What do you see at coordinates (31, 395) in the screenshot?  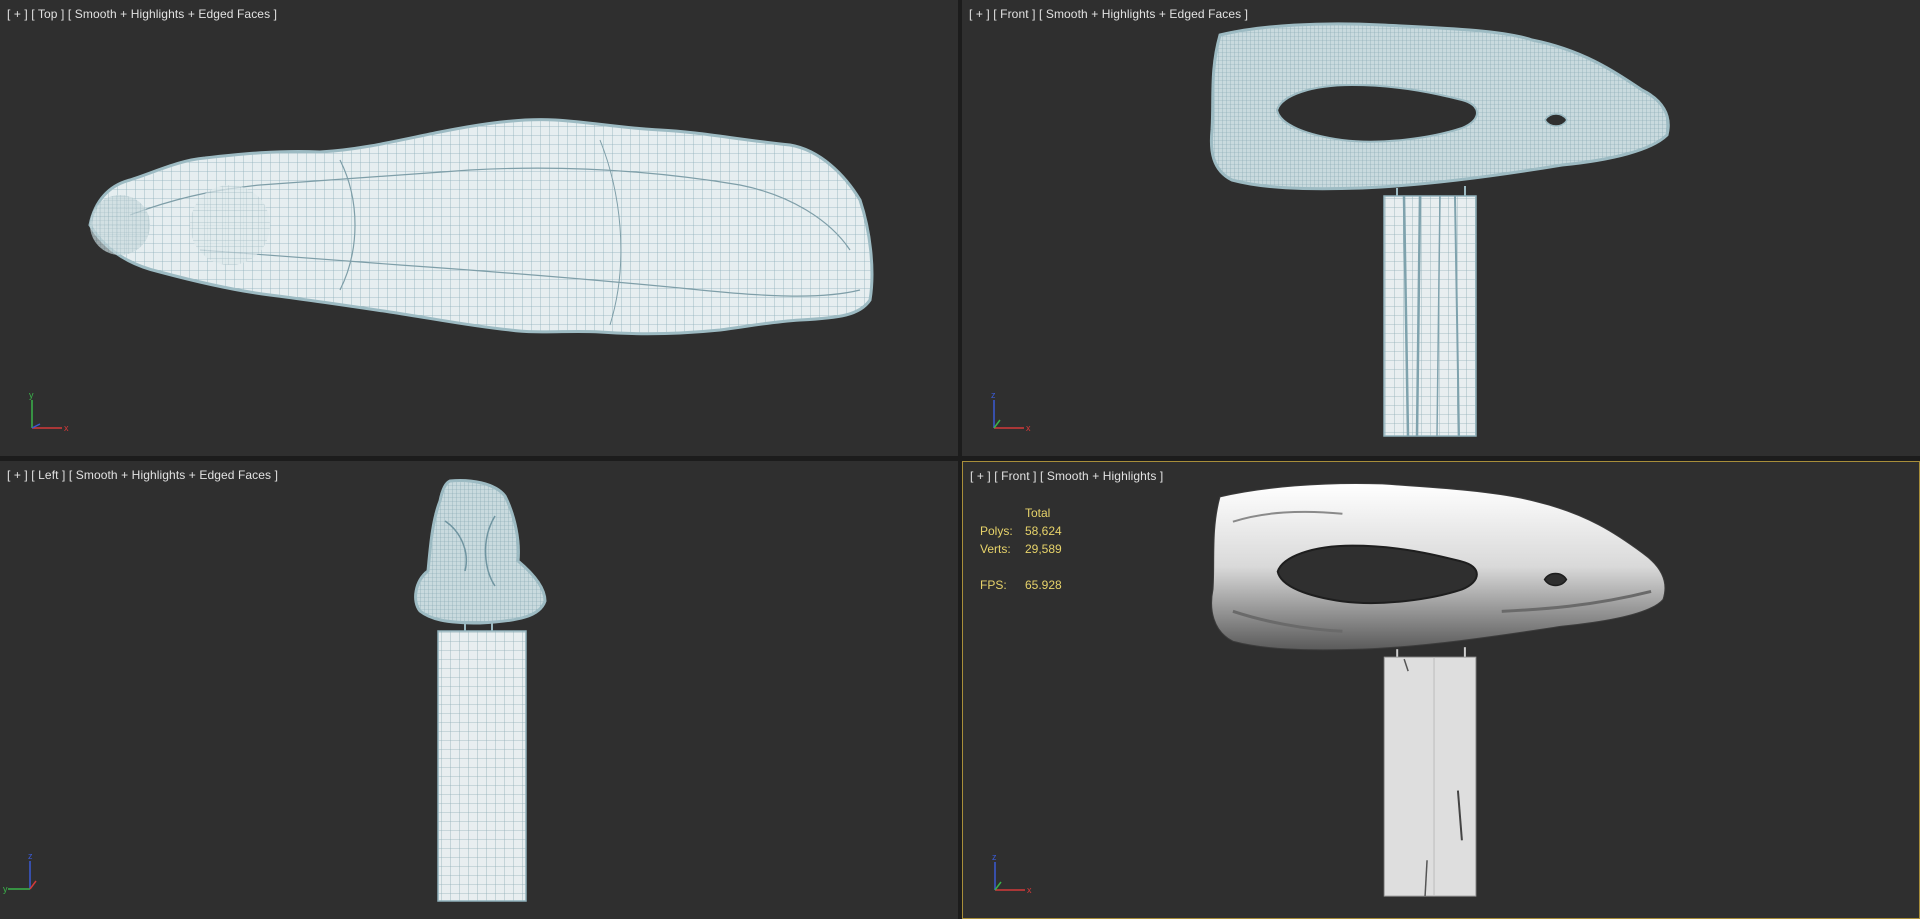 I see `axis-label-a: y` at bounding box center [31, 395].